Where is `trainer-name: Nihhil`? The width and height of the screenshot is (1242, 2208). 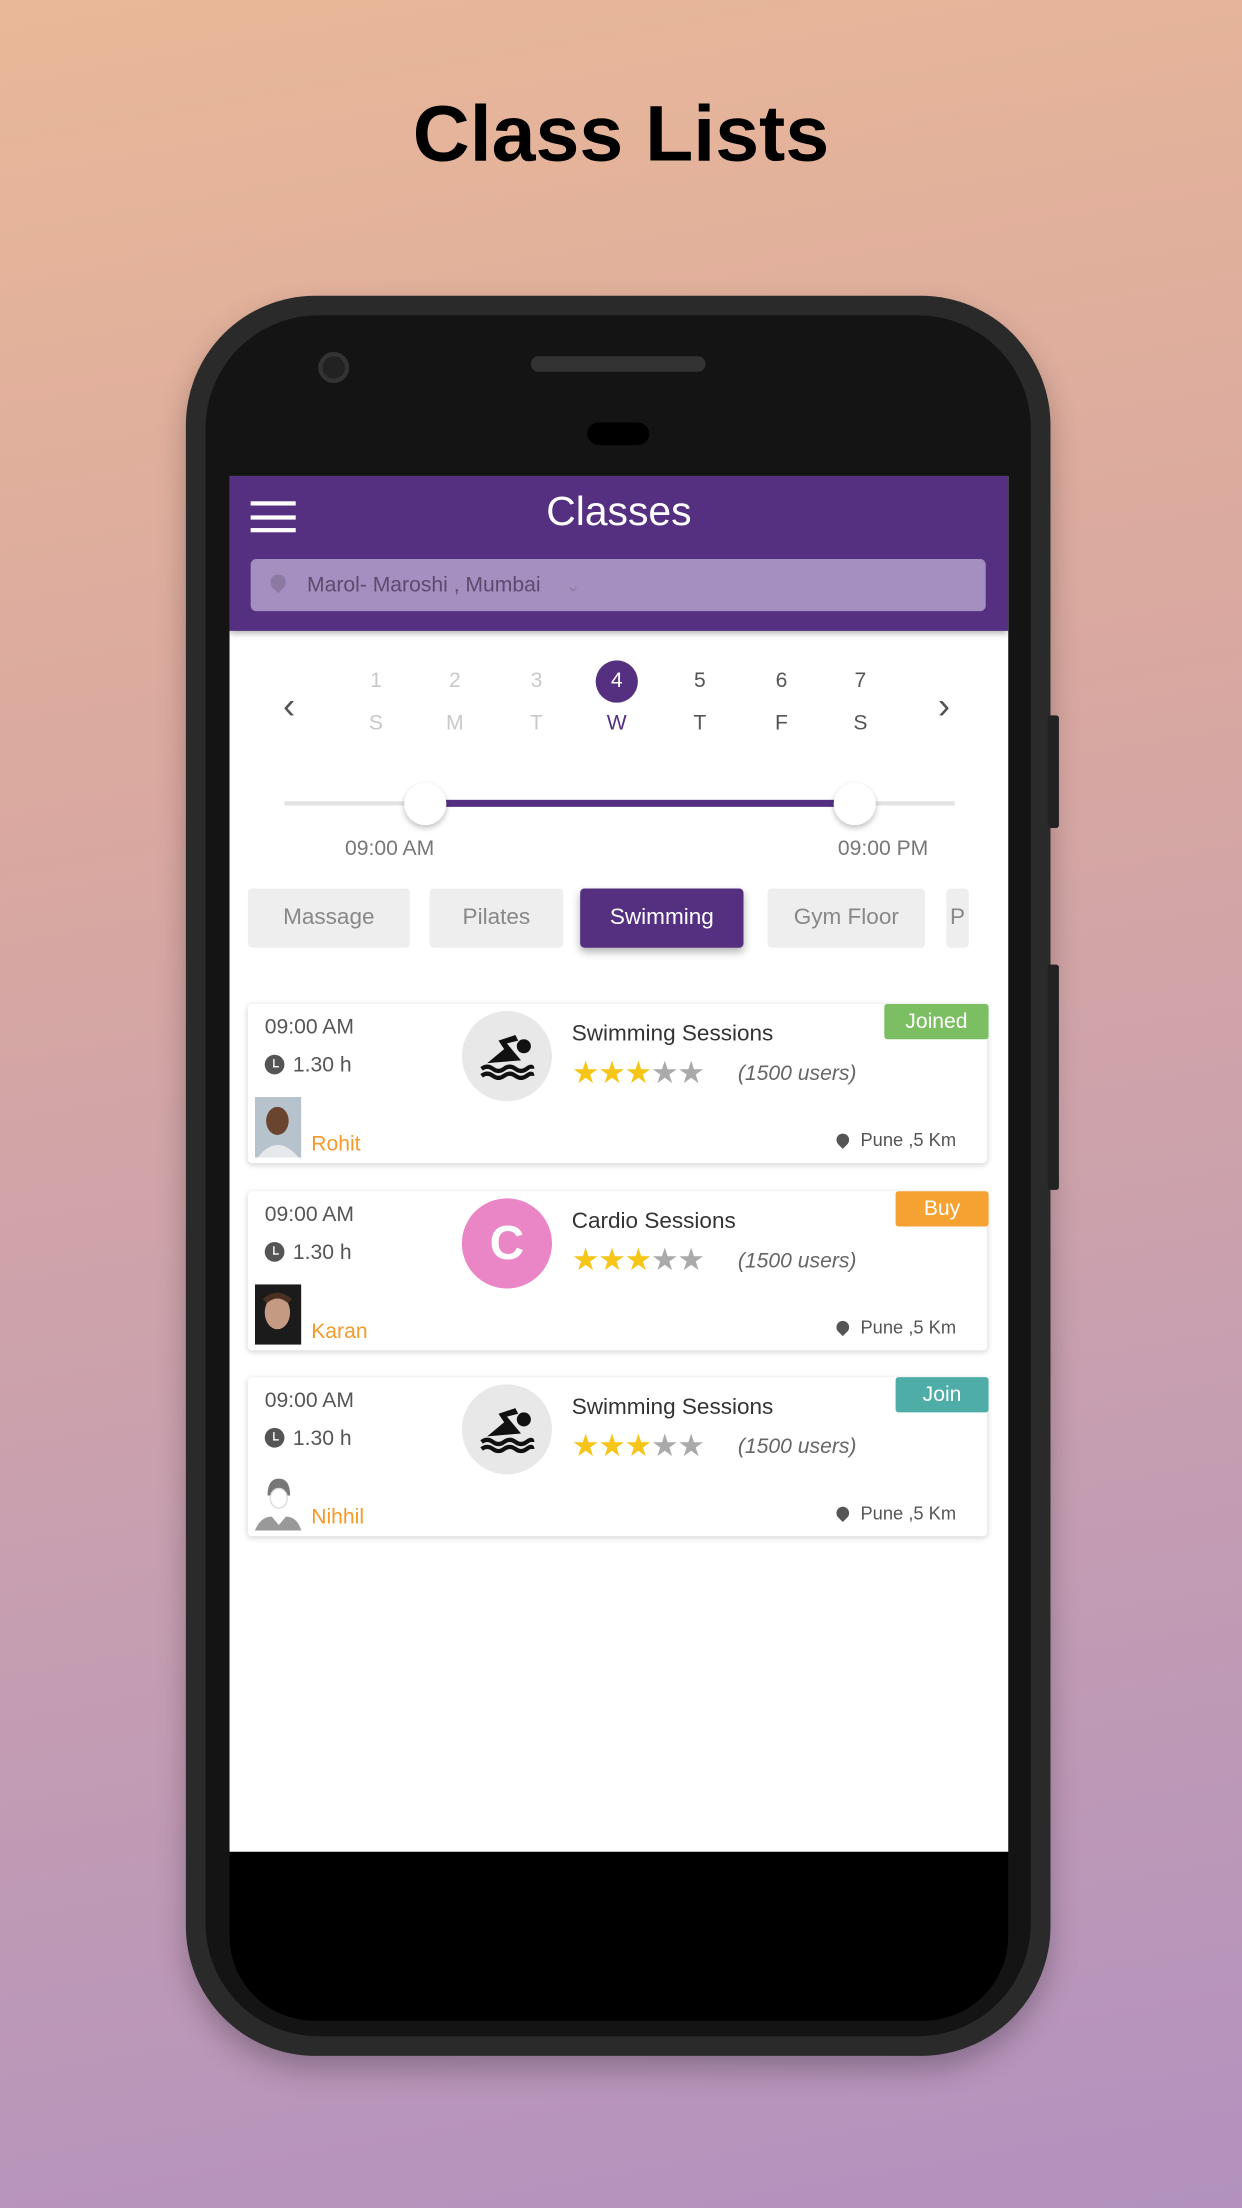
trainer-name: Nihhil is located at coordinates (337, 1517).